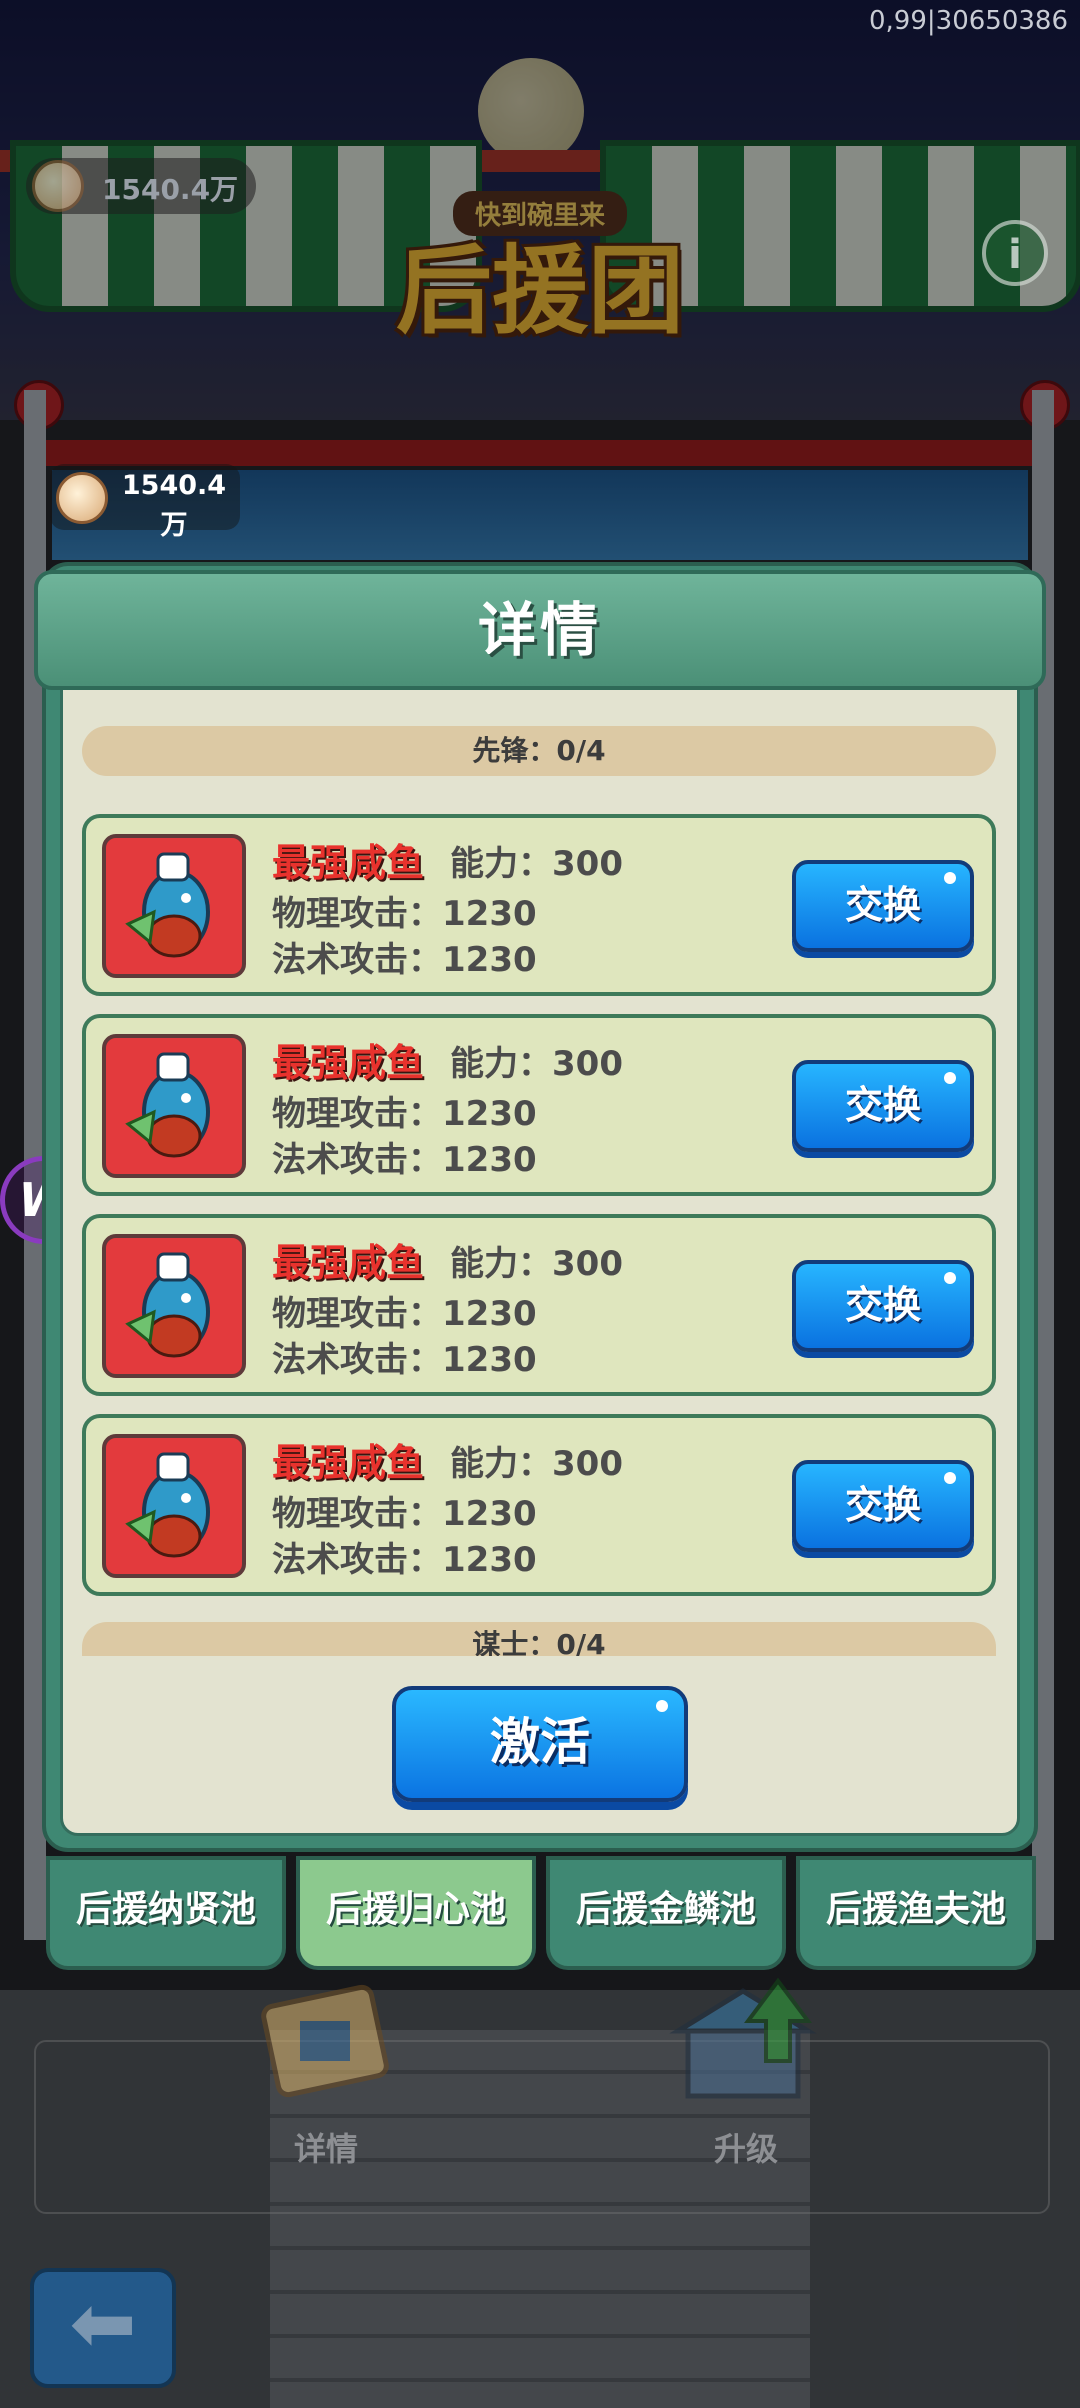  What do you see at coordinates (174, 506) in the screenshot?
I see `coin-value: 1540.4 万` at bounding box center [174, 506].